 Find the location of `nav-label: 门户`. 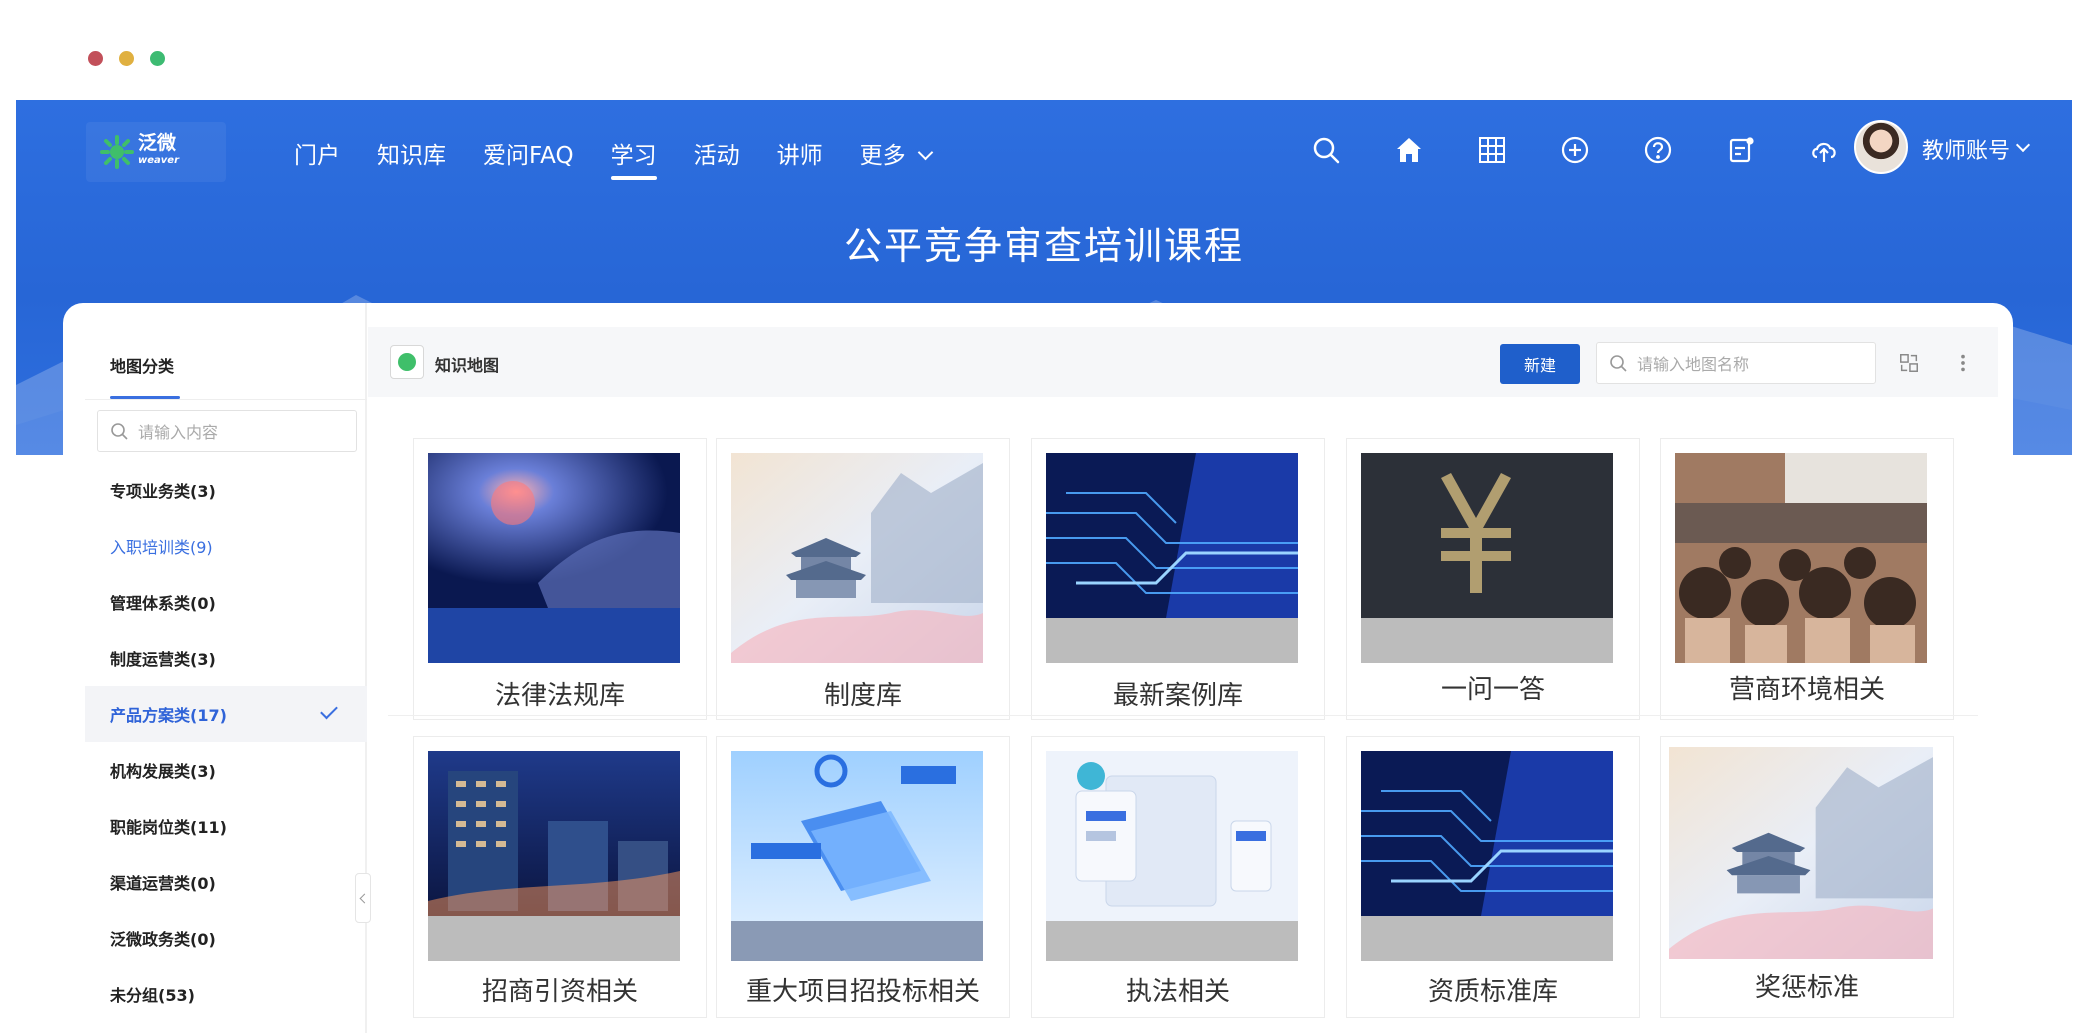

nav-label: 门户 is located at coordinates (317, 156).